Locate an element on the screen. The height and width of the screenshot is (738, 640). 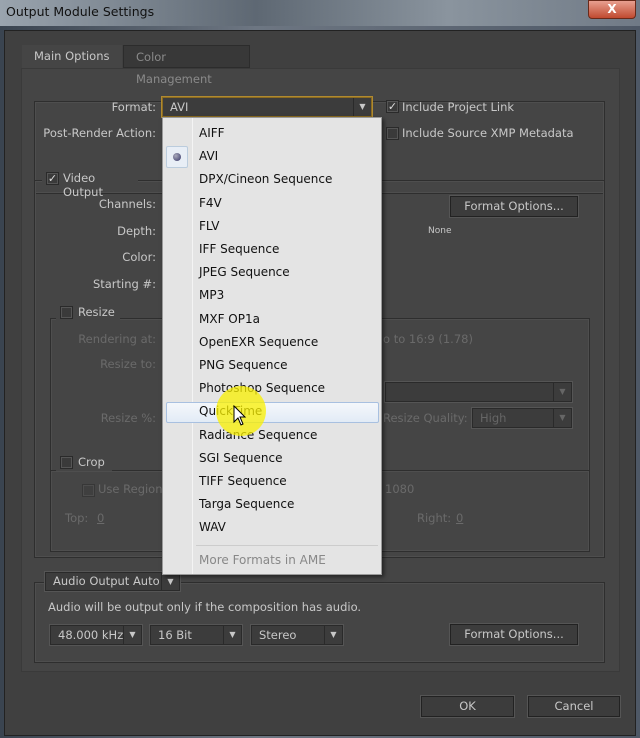
menu-item-f4v: F4V is located at coordinates (210, 203).